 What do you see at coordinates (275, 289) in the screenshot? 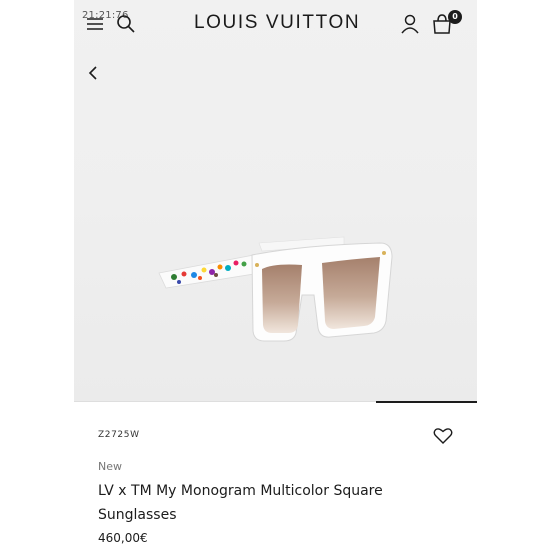
I see `sunglasses-image` at bounding box center [275, 289].